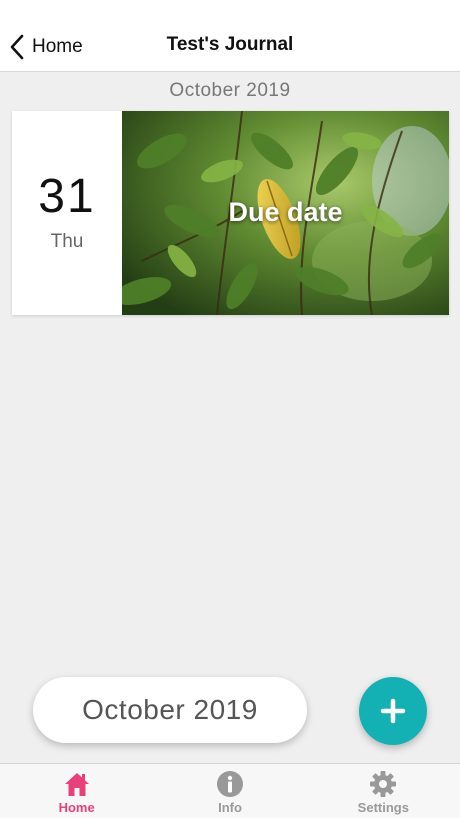  What do you see at coordinates (76, 807) in the screenshot?
I see `tab-home-label: Home` at bounding box center [76, 807].